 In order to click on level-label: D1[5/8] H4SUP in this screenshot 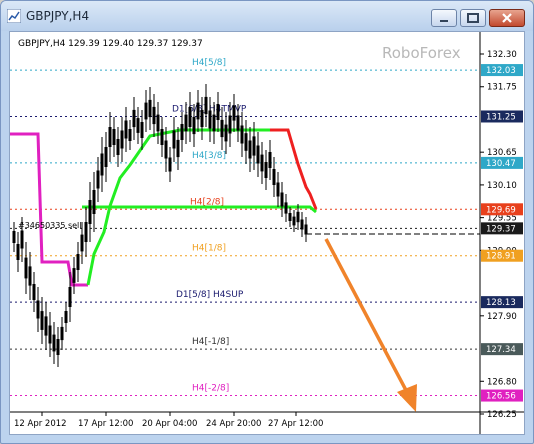, I will do `click(210, 295)`.